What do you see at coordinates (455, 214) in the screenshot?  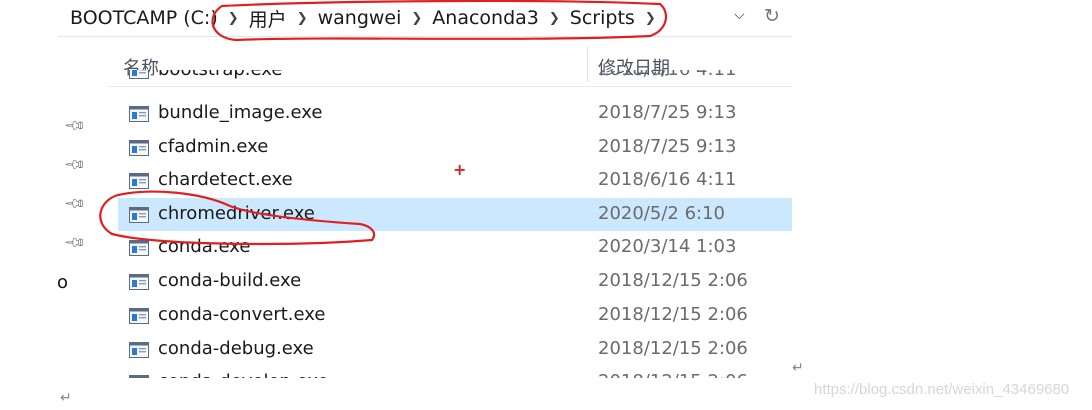 I see `file-row: chromedriver.exe 2020/5/2 6:10` at bounding box center [455, 214].